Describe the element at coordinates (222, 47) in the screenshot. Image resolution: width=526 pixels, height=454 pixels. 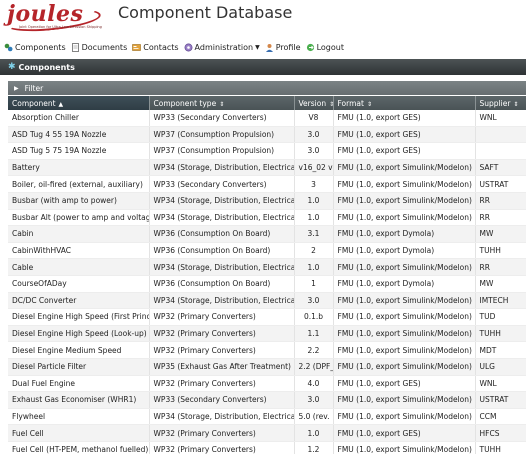
I see `nav-administration: Administration ▼` at that location.